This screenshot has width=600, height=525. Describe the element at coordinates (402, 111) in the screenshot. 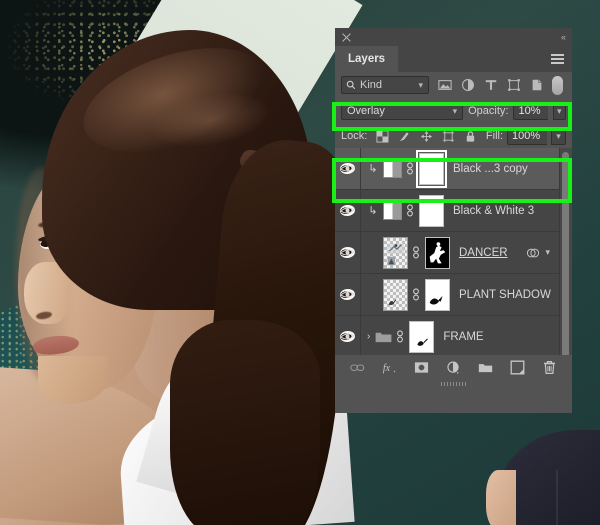

I see `blend-mode-select: Overlay ▾` at that location.